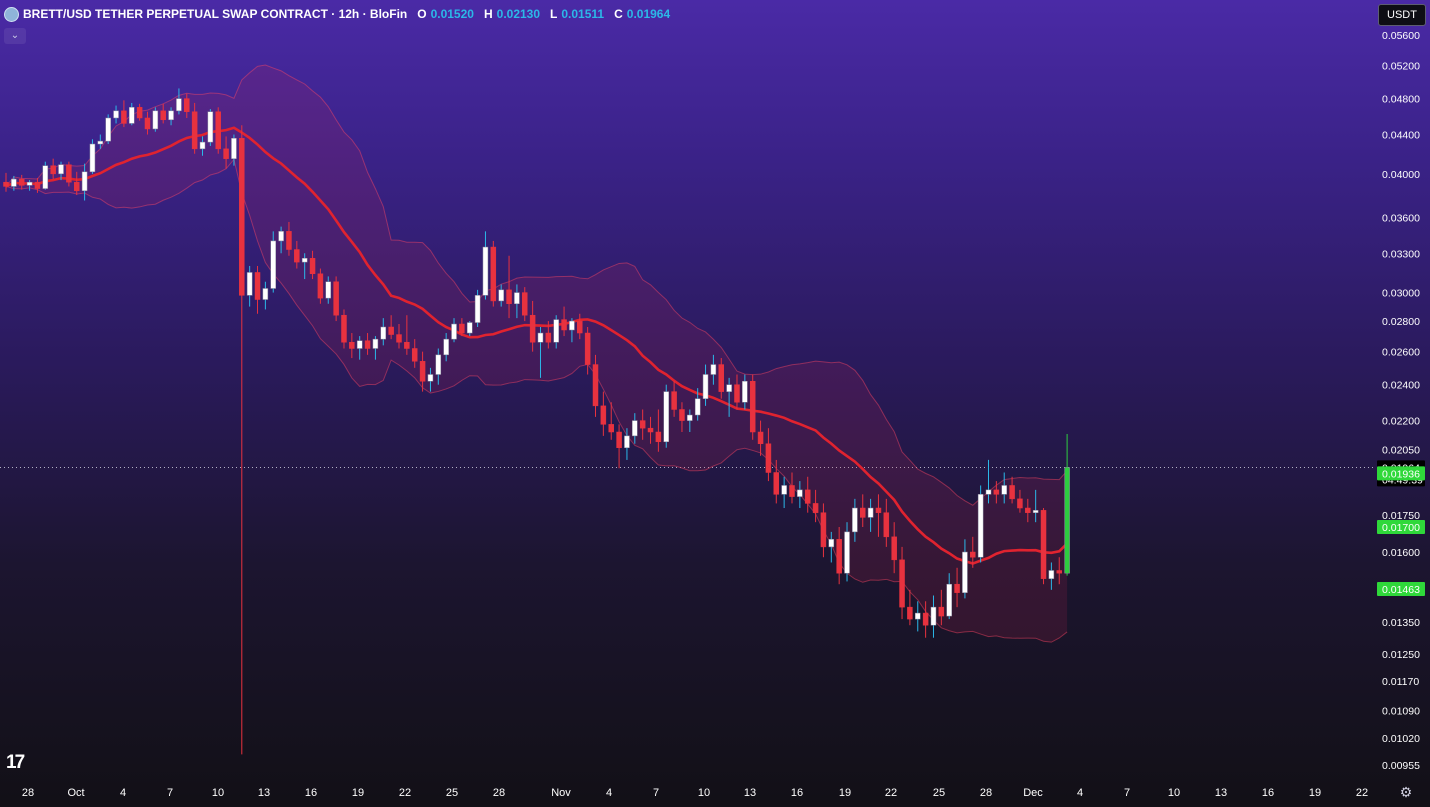 This screenshot has height=807, width=1430. Describe the element at coordinates (1401, 322) in the screenshot. I see `price-tick-label: 0.02800` at that location.